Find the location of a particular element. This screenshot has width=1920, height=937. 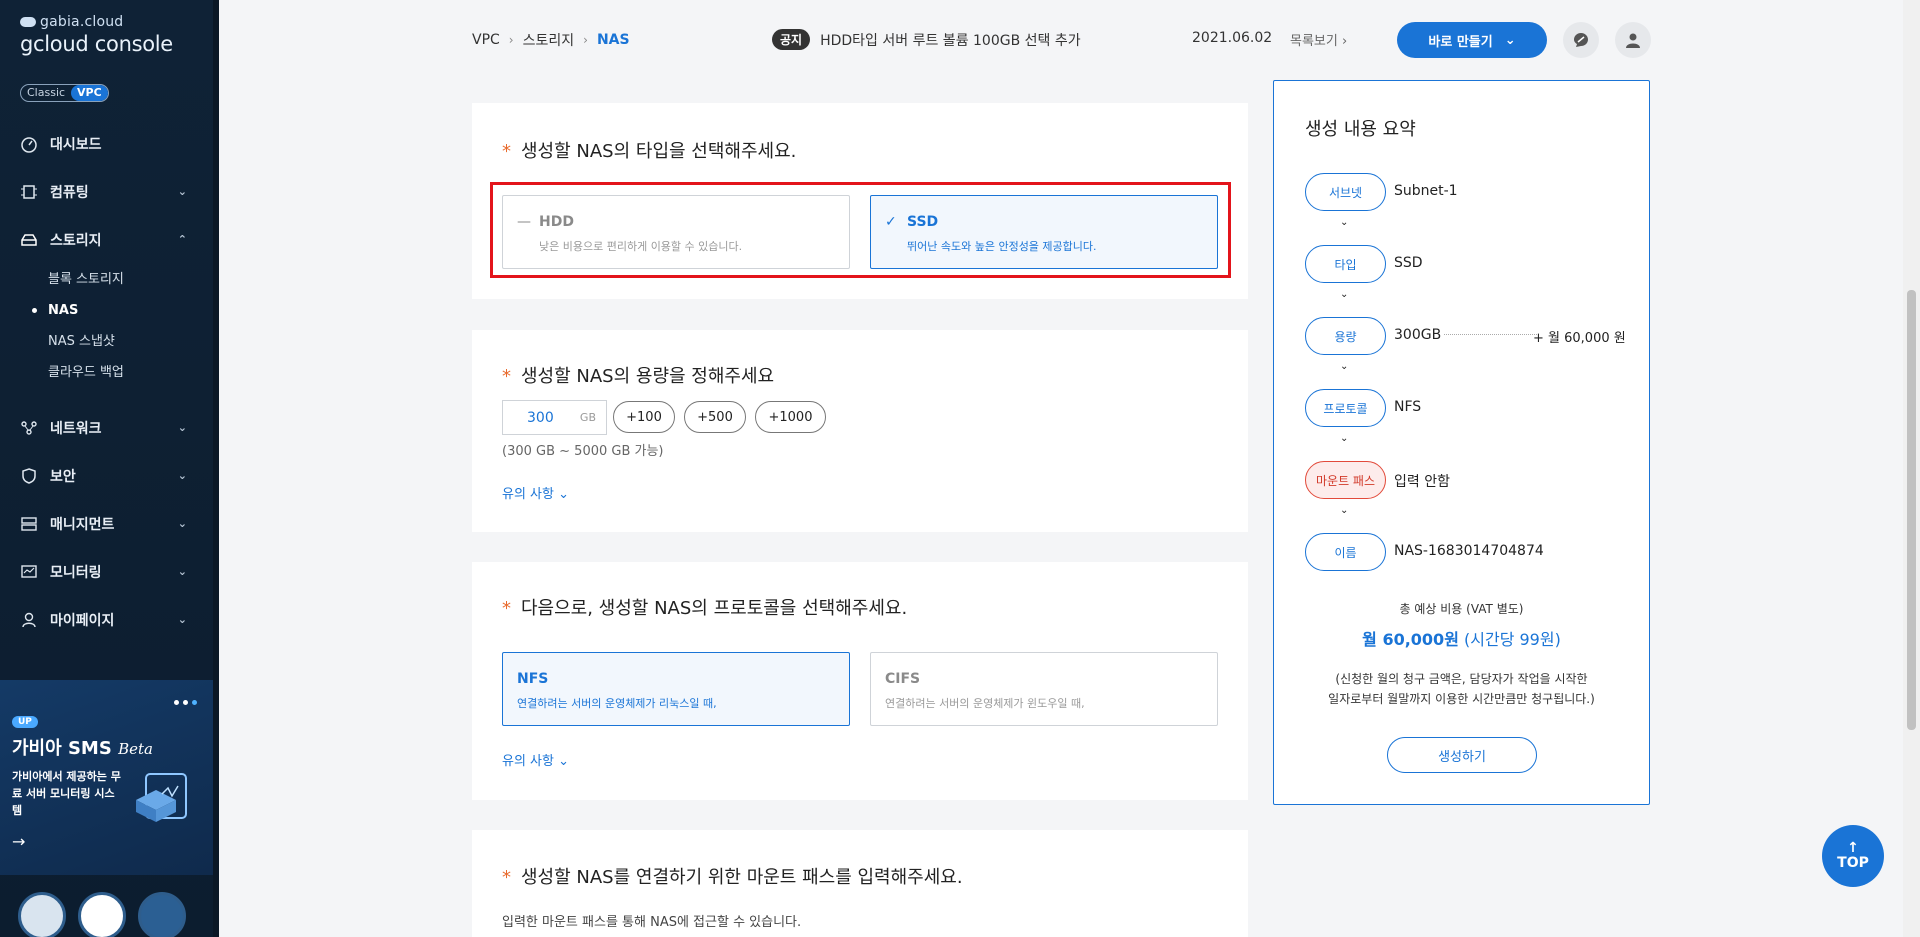

size-input: 300 GB is located at coordinates (554, 417).